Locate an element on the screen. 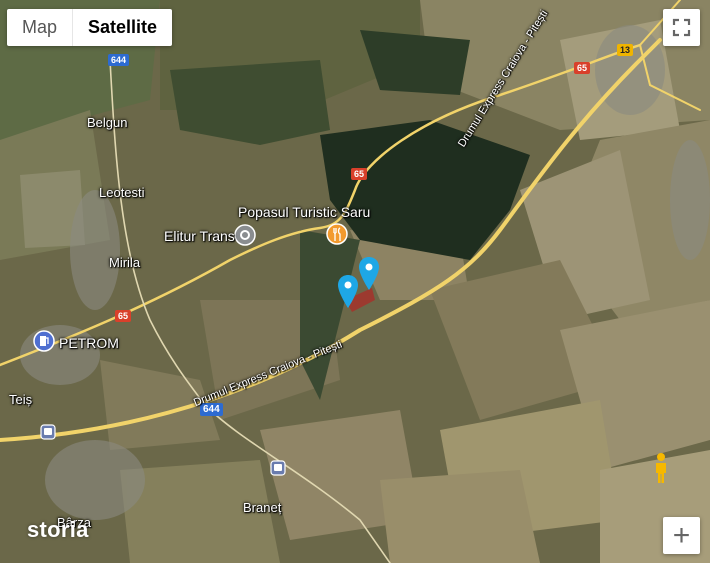 This screenshot has width=710, height=563. place-label-leotesti: Leotesti is located at coordinates (122, 192).